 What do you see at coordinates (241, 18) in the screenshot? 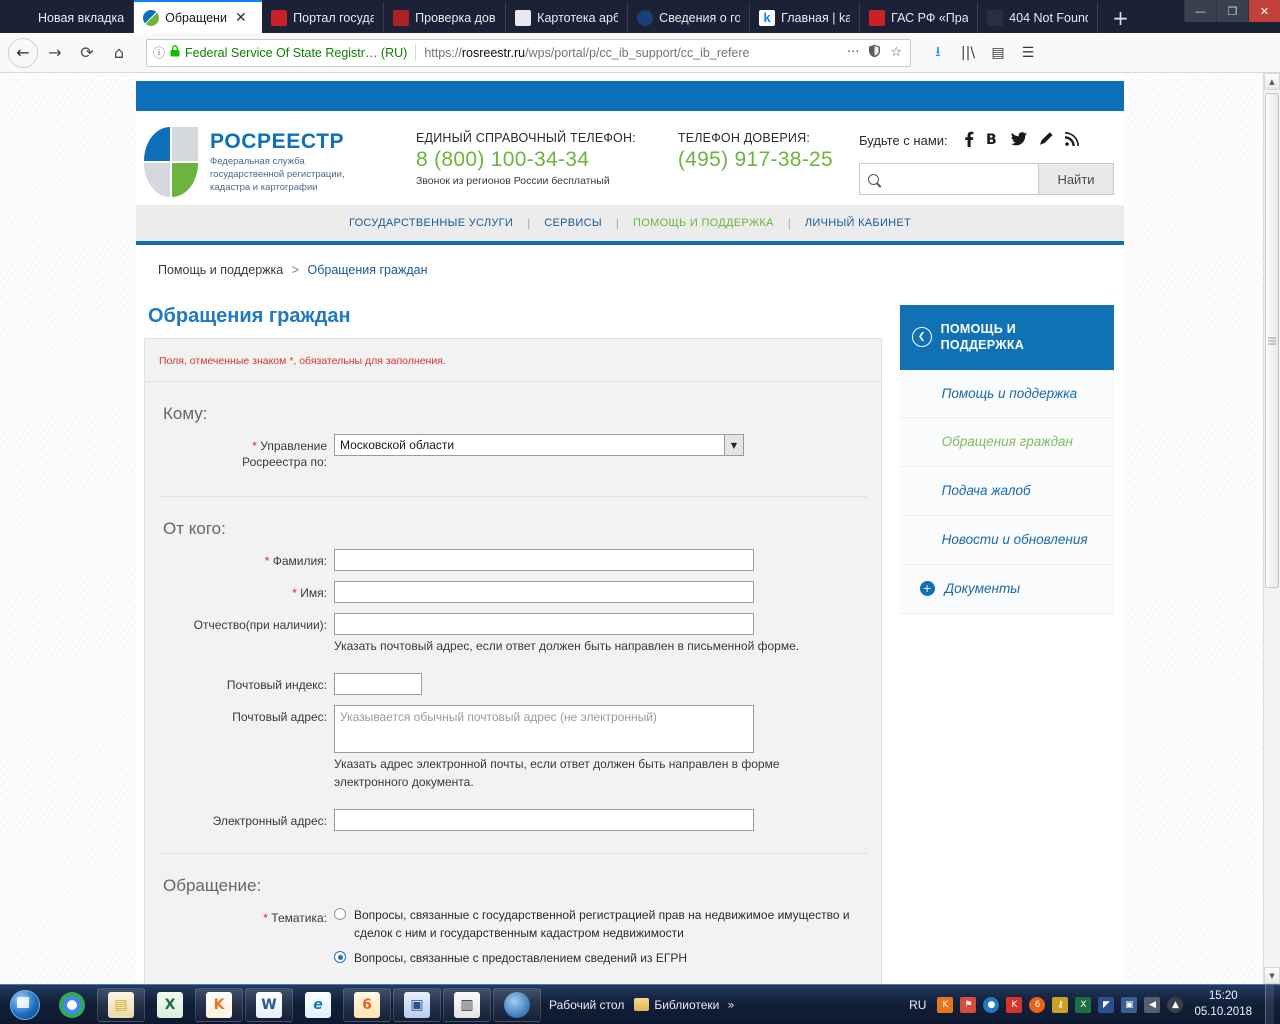
I see `tab-close-icon: ✕` at bounding box center [241, 18].